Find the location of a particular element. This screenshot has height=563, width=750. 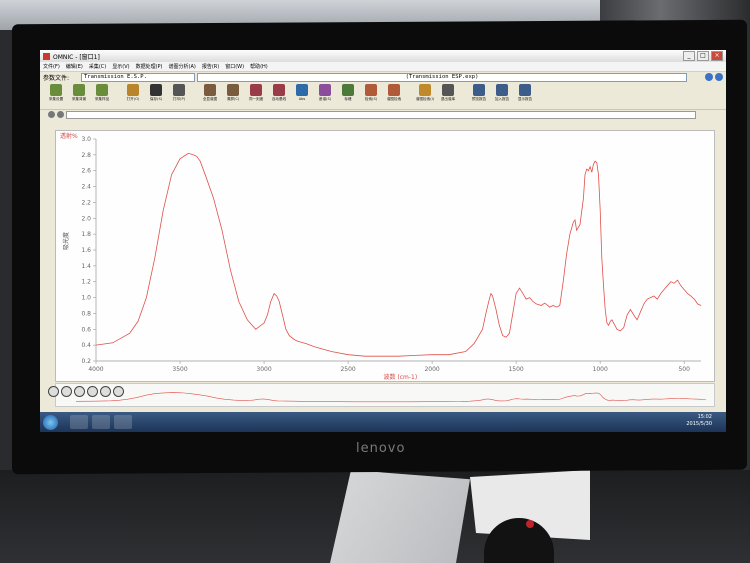

paper is located at coordinates (400, 516).